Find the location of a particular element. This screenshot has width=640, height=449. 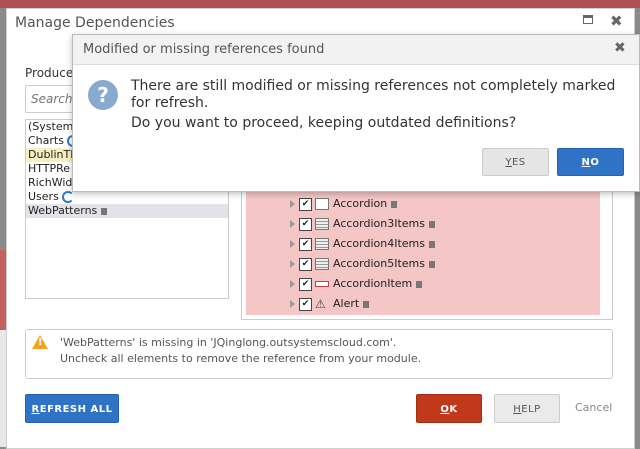

no-button: NO is located at coordinates (590, 162).